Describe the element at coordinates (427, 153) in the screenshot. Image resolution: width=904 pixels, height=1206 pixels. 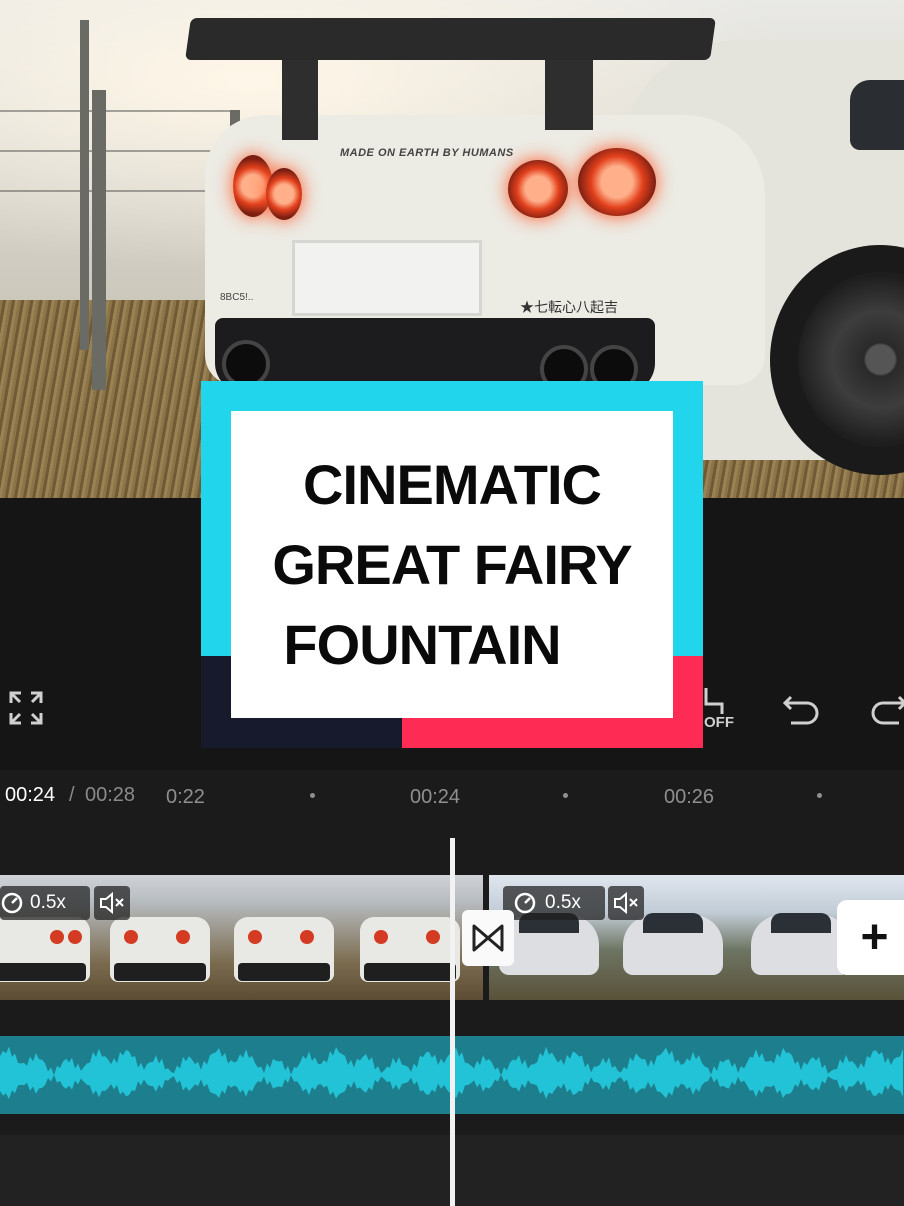
I see `rear-badge-text: MADE ON EARTH BY HUMANS` at that location.